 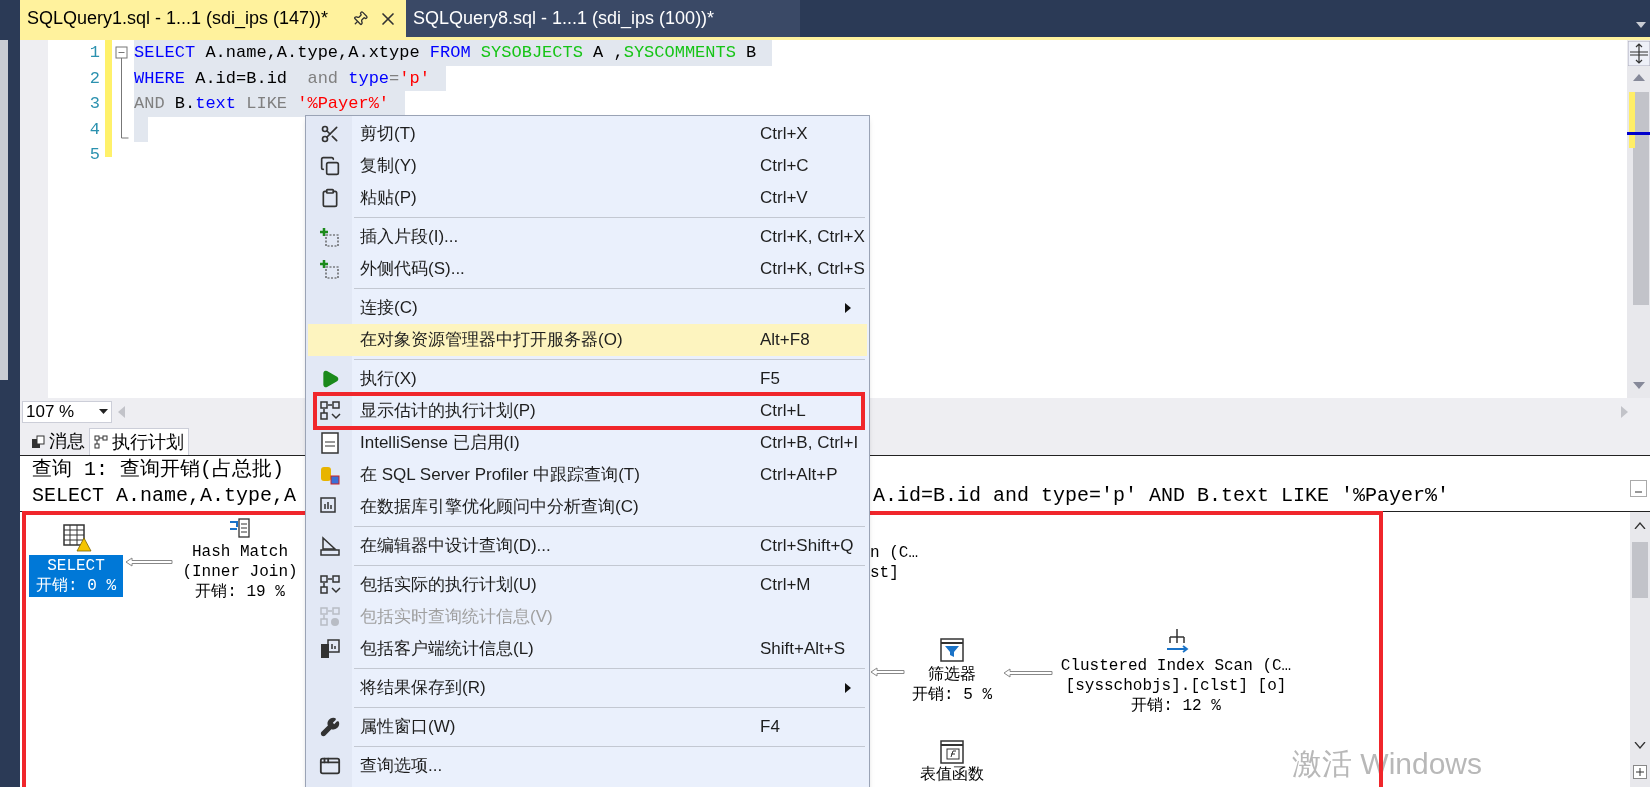 What do you see at coordinates (807, 546) in the screenshot?
I see `shortcut-label: Ctrl+Shift+Q` at bounding box center [807, 546].